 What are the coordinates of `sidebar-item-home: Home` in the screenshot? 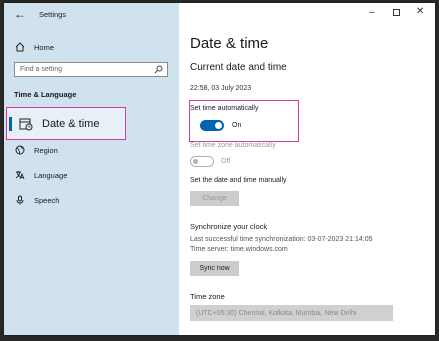 It's located at (34, 47).